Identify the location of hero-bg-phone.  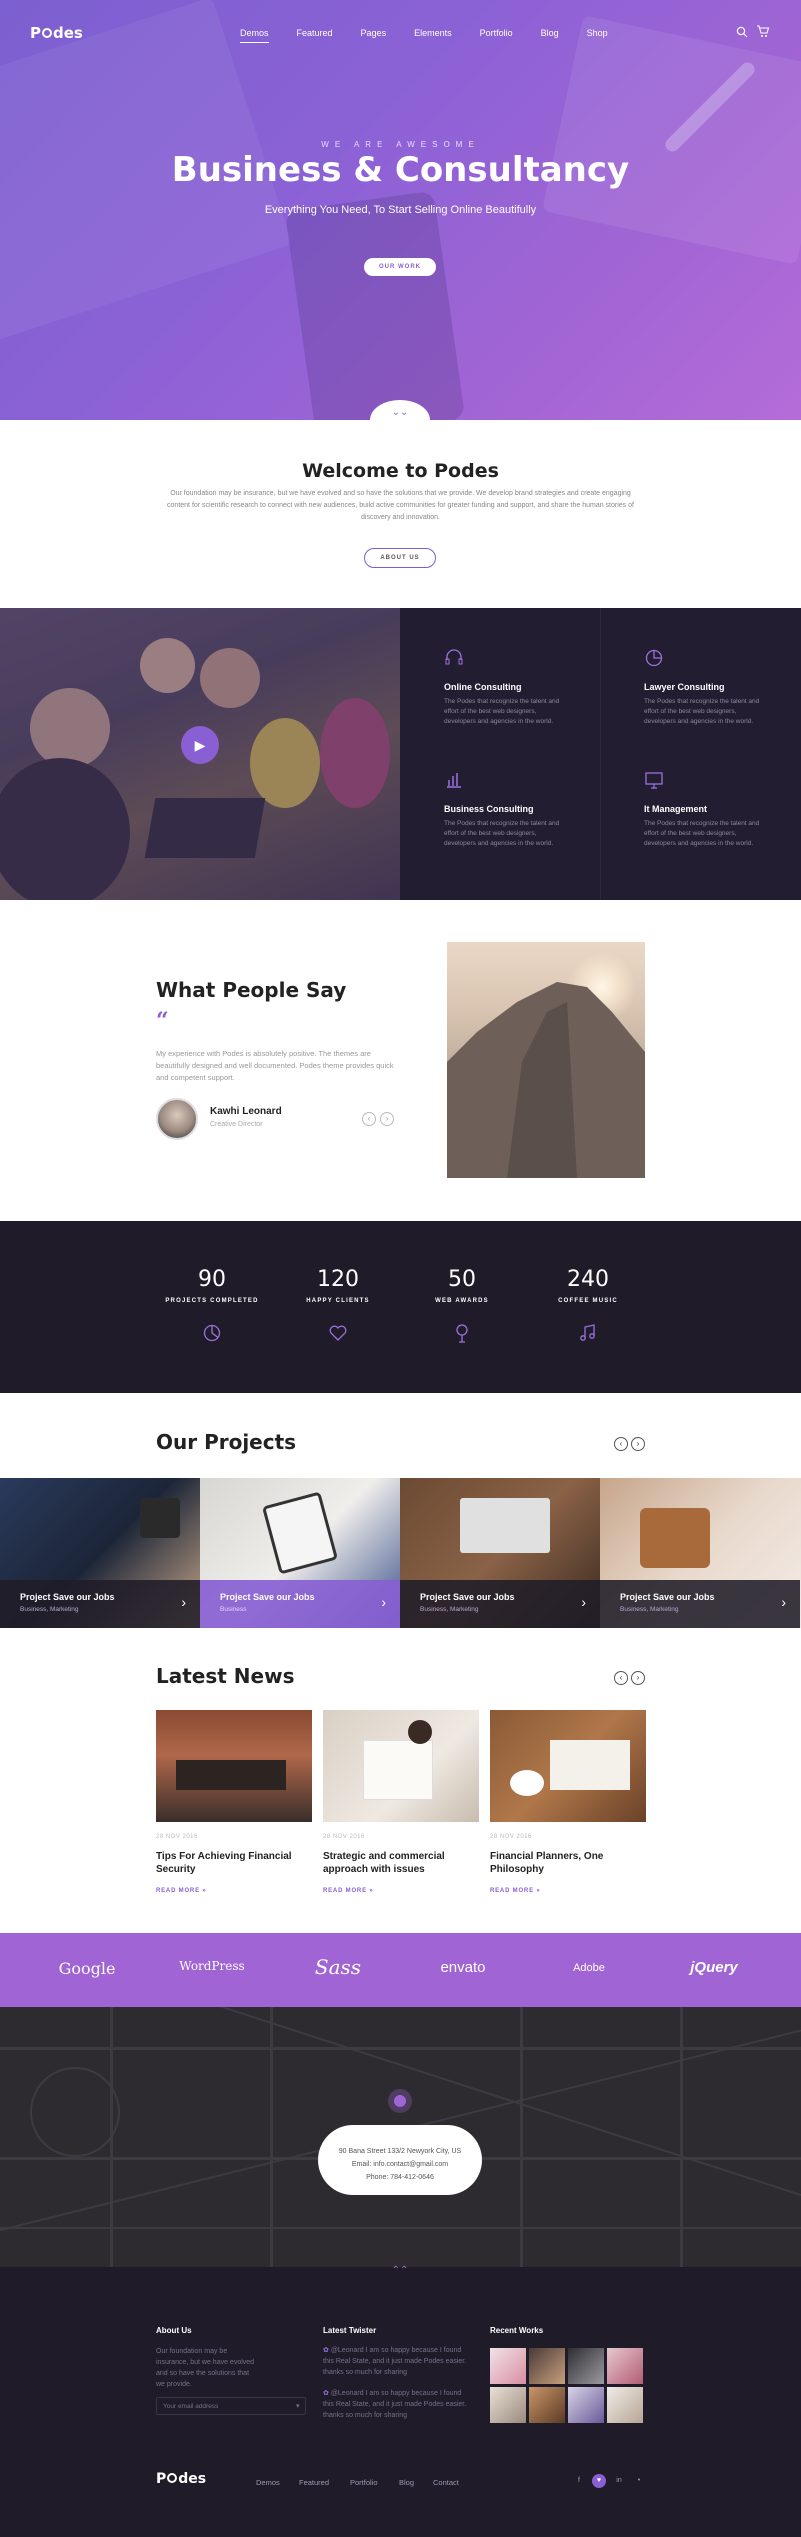
(375, 305).